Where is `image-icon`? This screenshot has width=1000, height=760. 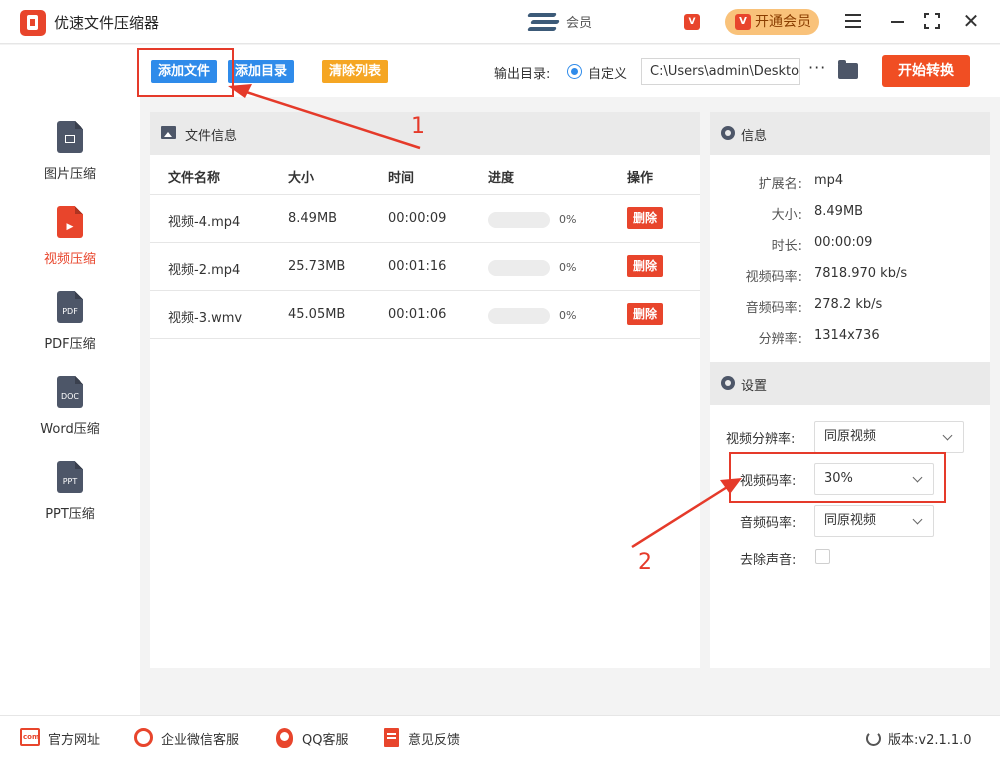 image-icon is located at coordinates (168, 132).